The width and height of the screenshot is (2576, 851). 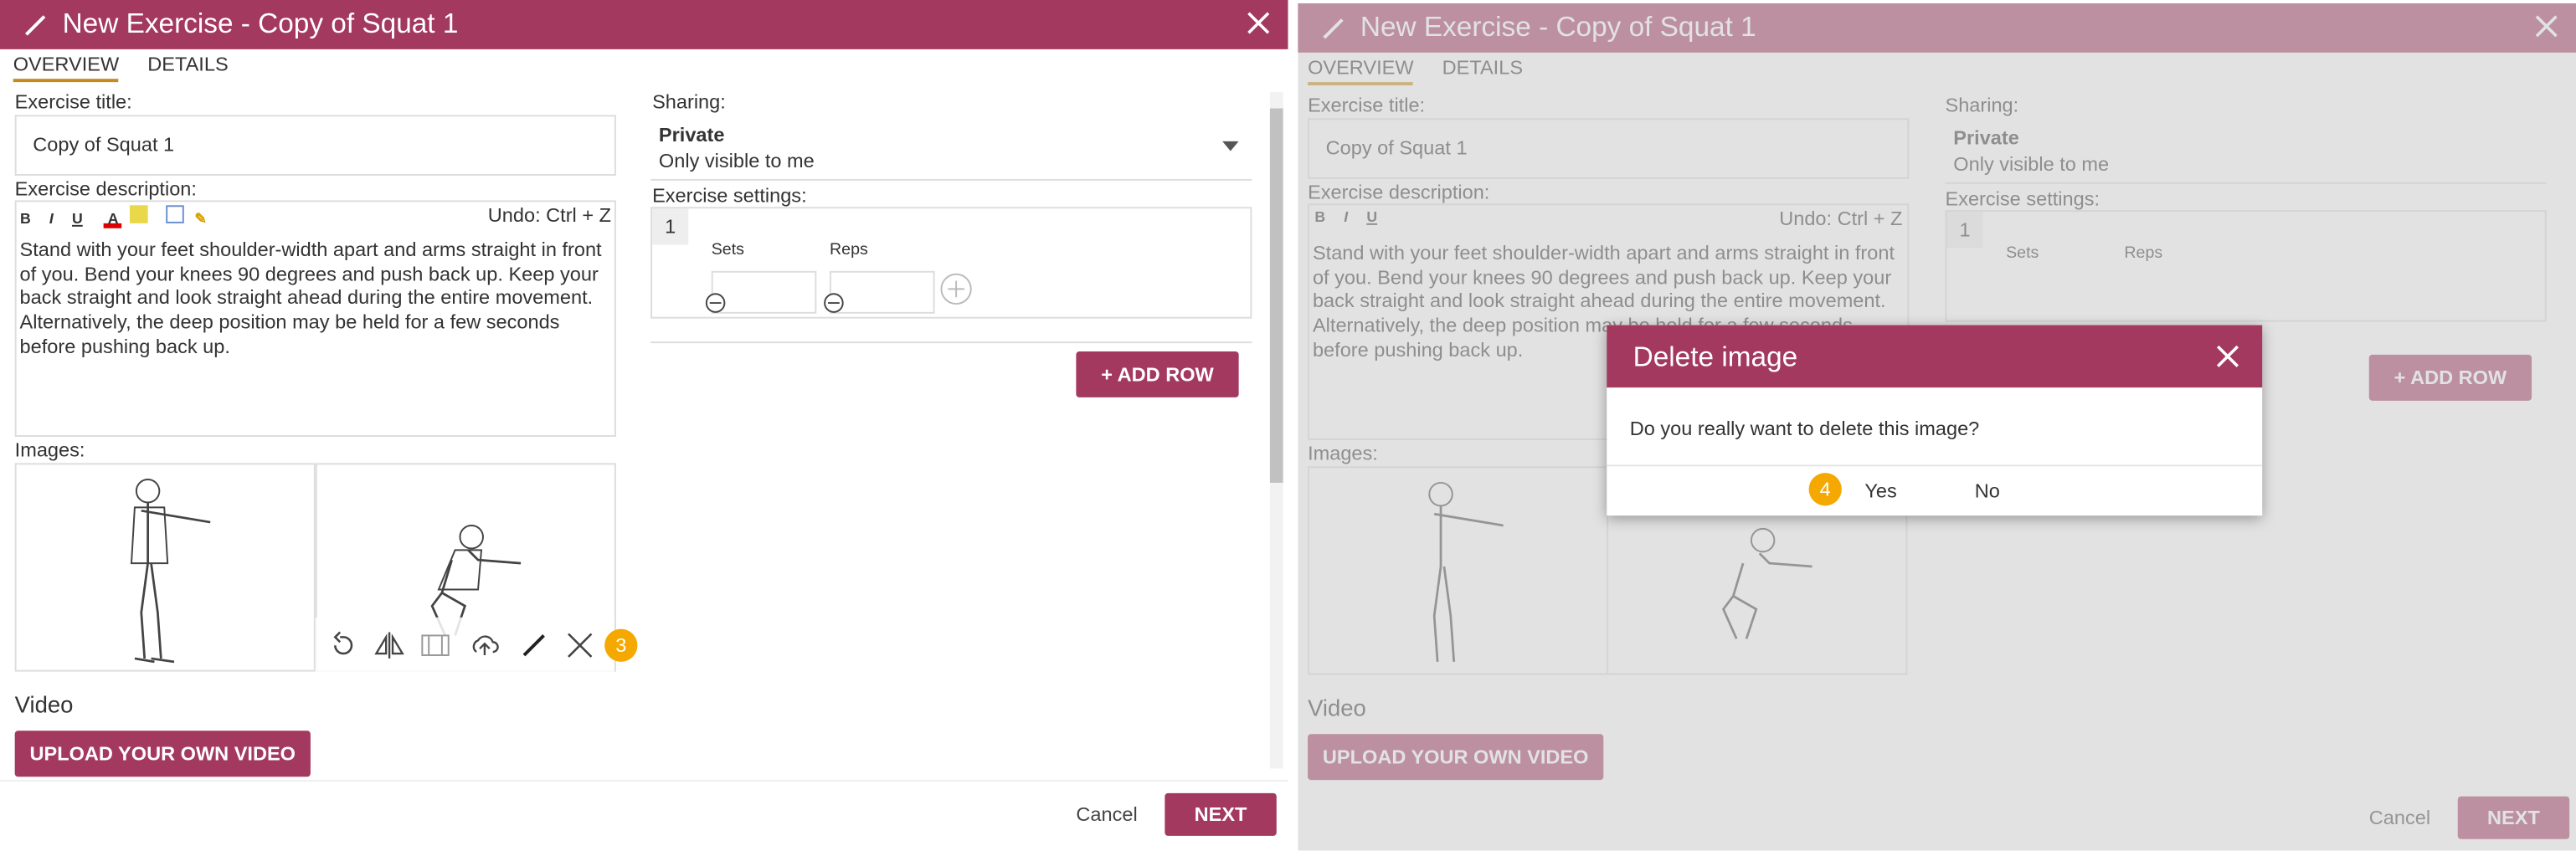 I want to click on editor-toolbar: B I U A ✎, so click(x=115, y=216).